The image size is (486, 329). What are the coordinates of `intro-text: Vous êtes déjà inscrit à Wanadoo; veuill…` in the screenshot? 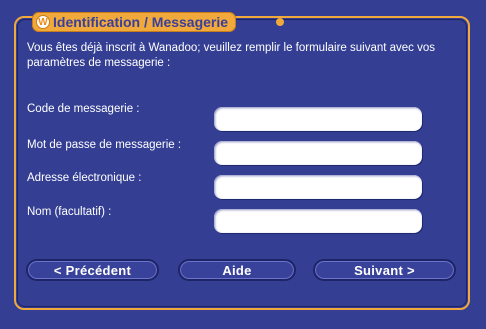 It's located at (231, 55).